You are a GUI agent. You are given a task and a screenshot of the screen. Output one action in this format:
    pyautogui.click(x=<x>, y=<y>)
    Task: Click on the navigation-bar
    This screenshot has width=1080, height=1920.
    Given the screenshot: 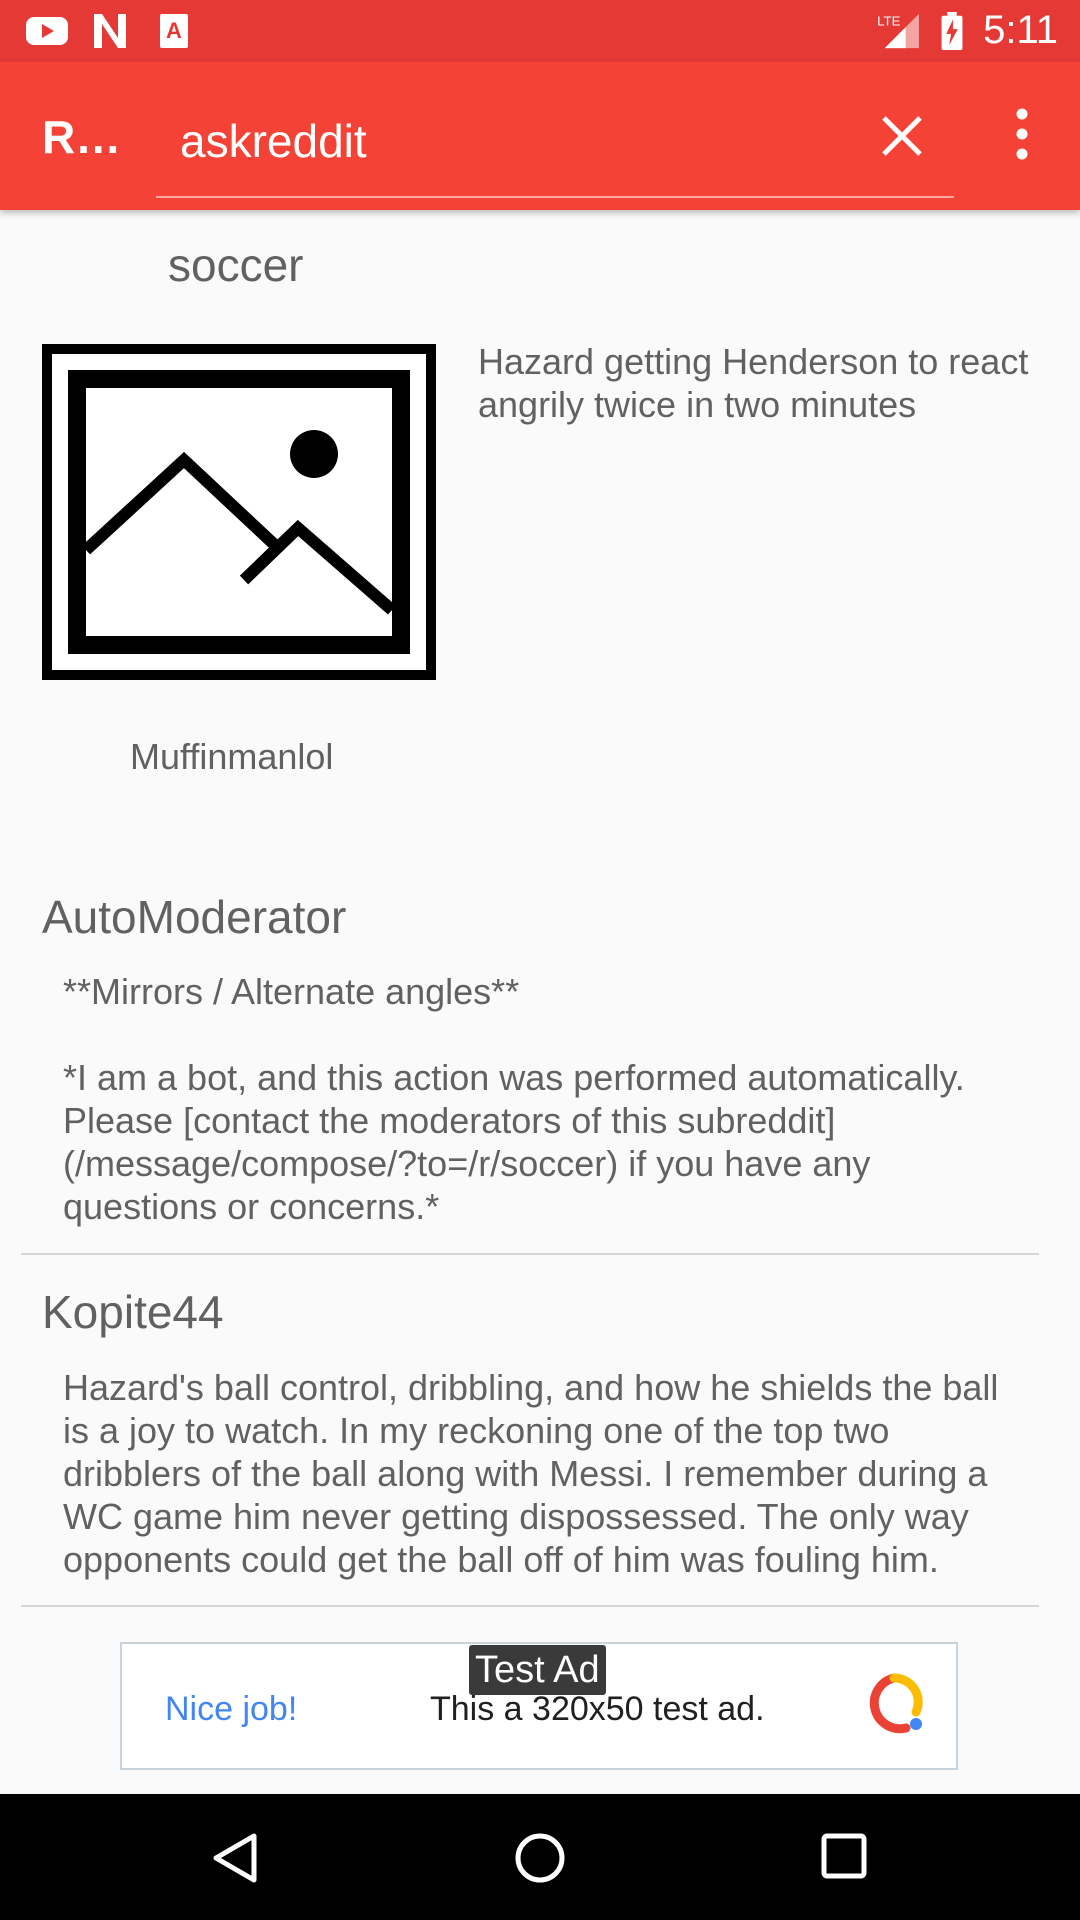 What is the action you would take?
    pyautogui.click(x=540, y=1857)
    